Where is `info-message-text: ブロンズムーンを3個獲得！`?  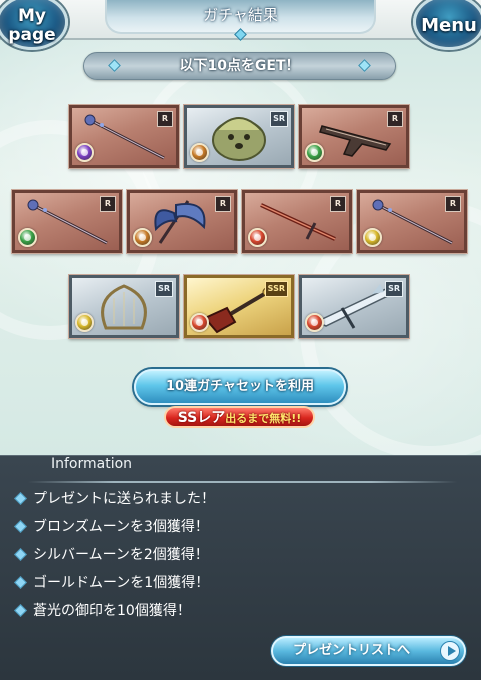
info-message-text: ブロンズムーンを3個獲得！ is located at coordinates (121, 527).